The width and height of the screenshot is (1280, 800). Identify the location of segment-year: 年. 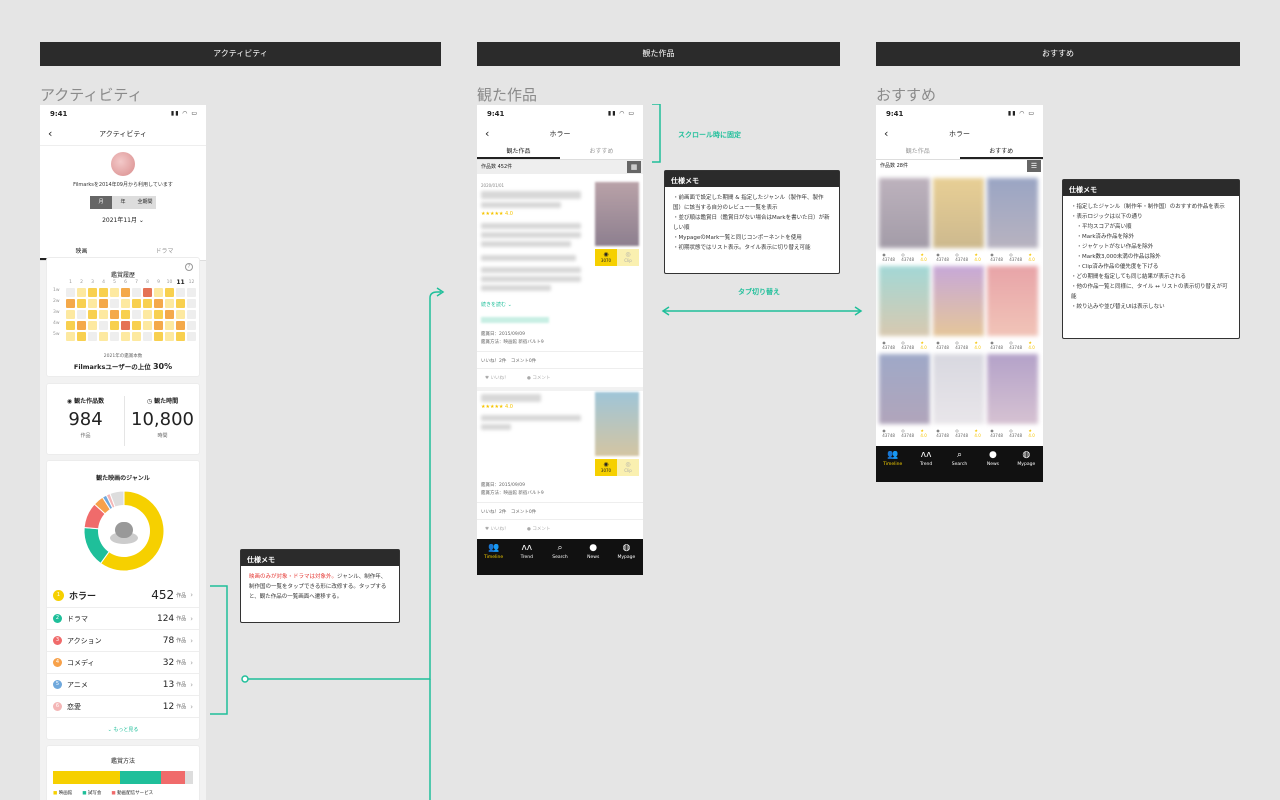
(123, 202).